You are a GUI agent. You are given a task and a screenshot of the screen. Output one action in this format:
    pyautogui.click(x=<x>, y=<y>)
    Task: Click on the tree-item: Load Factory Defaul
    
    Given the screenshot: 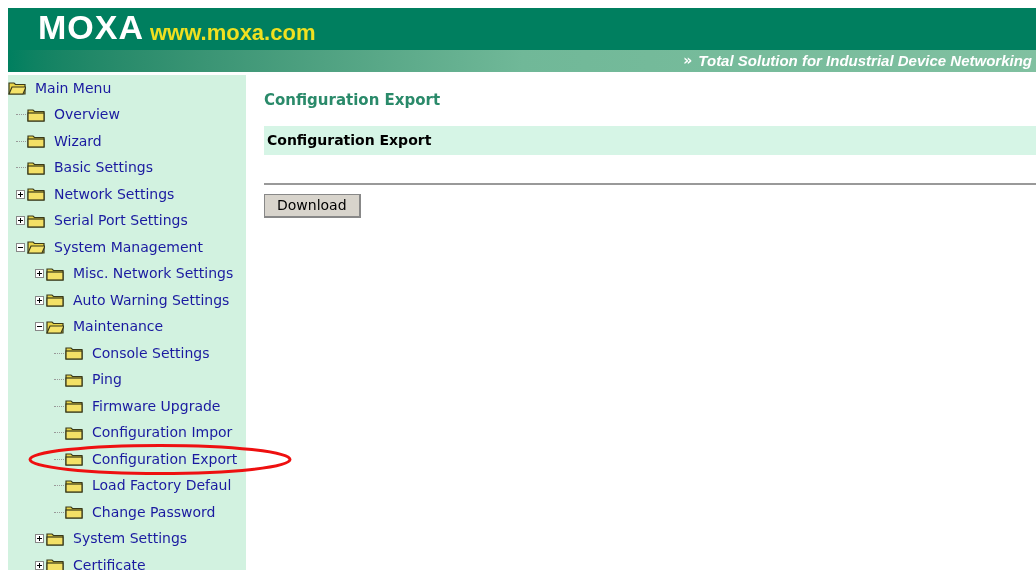 What is the action you would take?
    pyautogui.click(x=162, y=486)
    